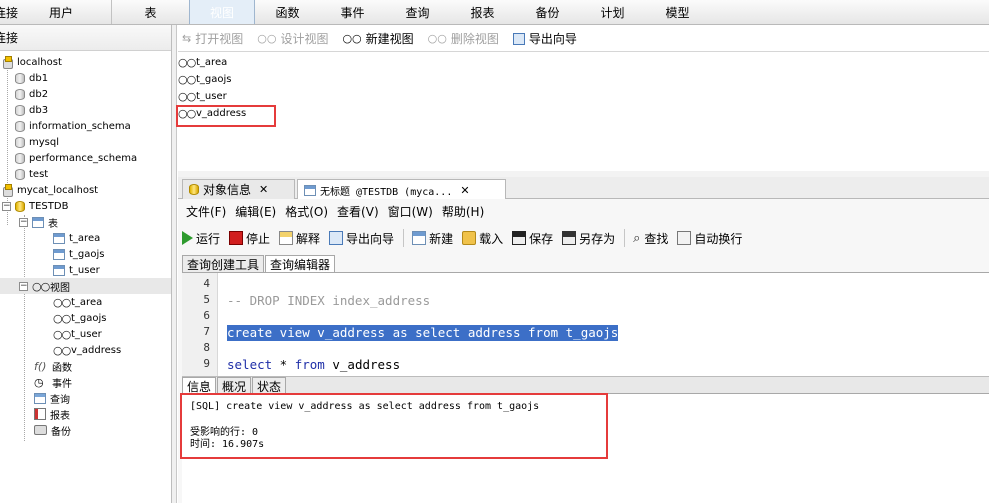  Describe the element at coordinates (202, 62) in the screenshot. I see `list-item: ○○ t_area` at that location.